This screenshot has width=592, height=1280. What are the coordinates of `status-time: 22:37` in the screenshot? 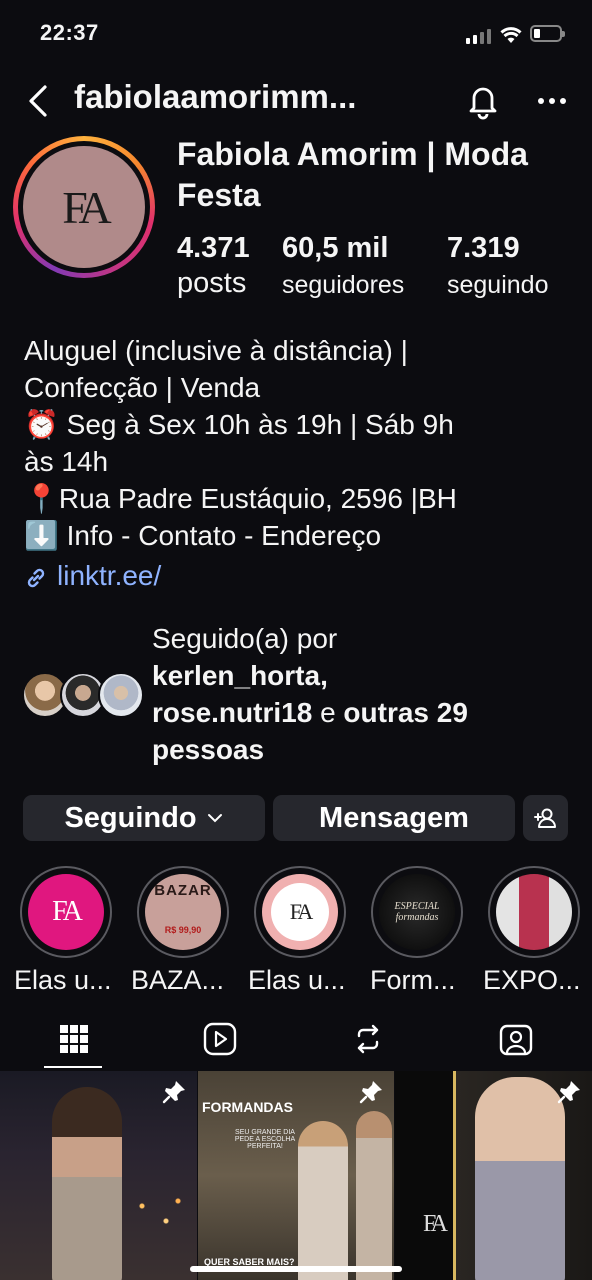 It's located at (69, 32).